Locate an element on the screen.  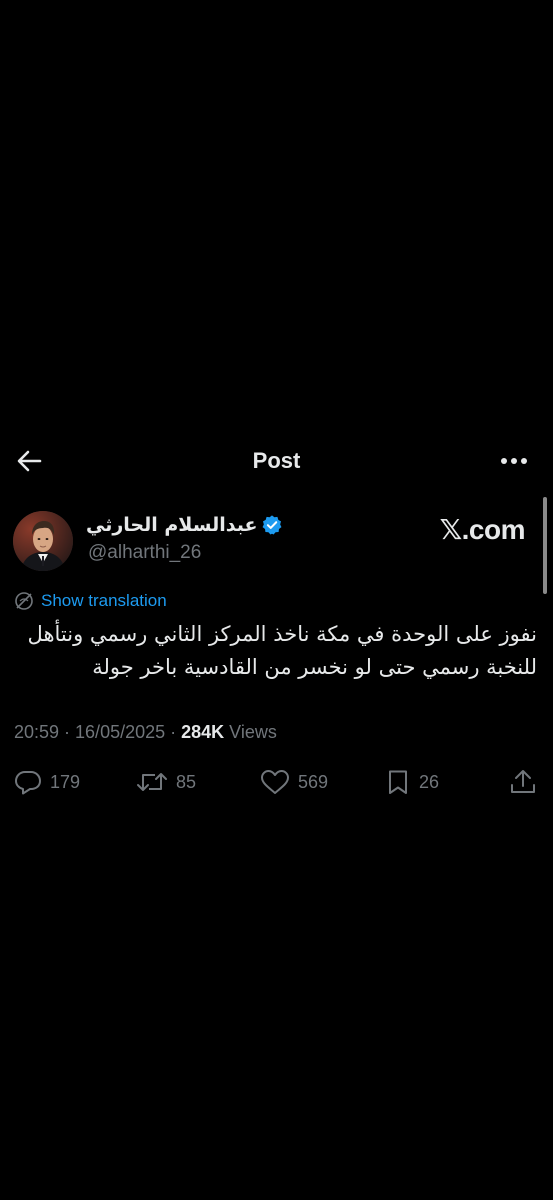
post-meta: 20:59 · 16/05/2025 · 284K Views is located at coordinates (145, 732).